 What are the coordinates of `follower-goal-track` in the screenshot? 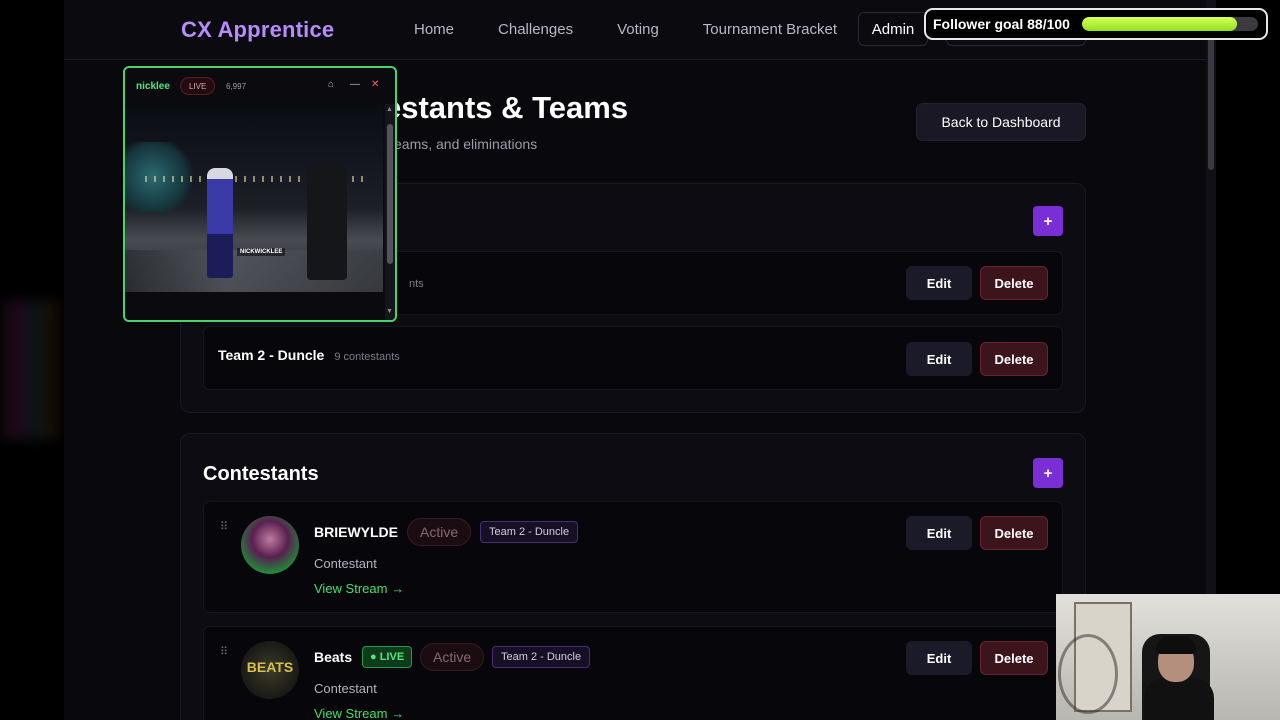 It's located at (1170, 24).